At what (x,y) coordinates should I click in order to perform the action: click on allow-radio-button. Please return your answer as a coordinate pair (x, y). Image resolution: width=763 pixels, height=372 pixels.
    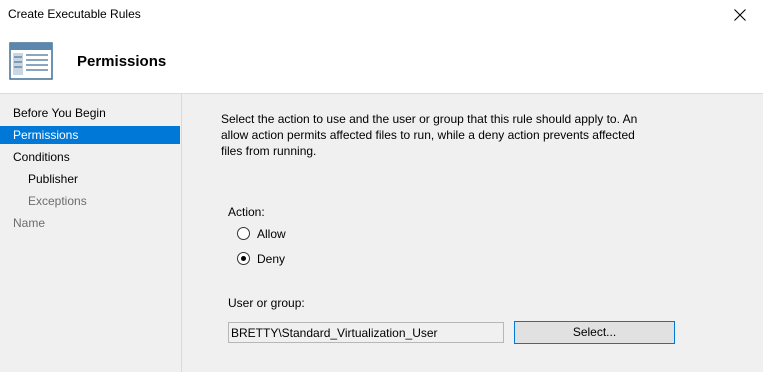
    Looking at the image, I should click on (243, 233).